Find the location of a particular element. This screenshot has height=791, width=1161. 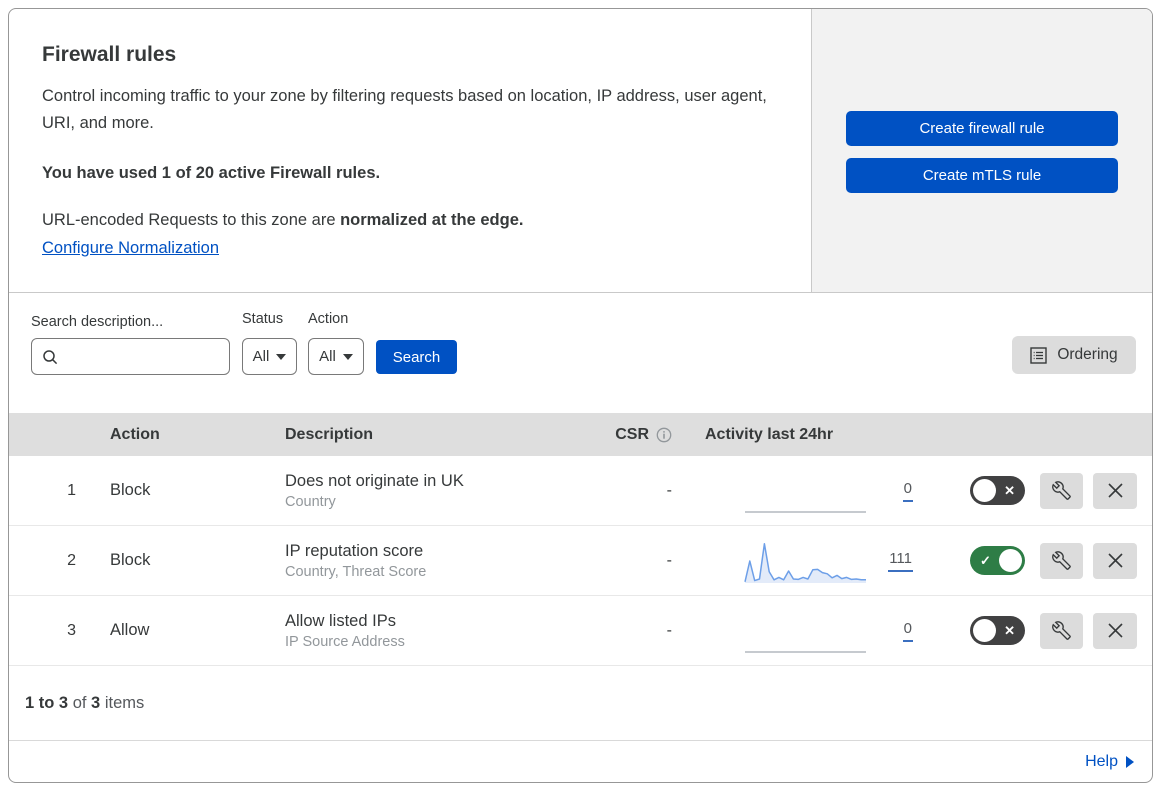

pagination-summary: 1 to 3 of 3 items is located at coordinates (580, 703).